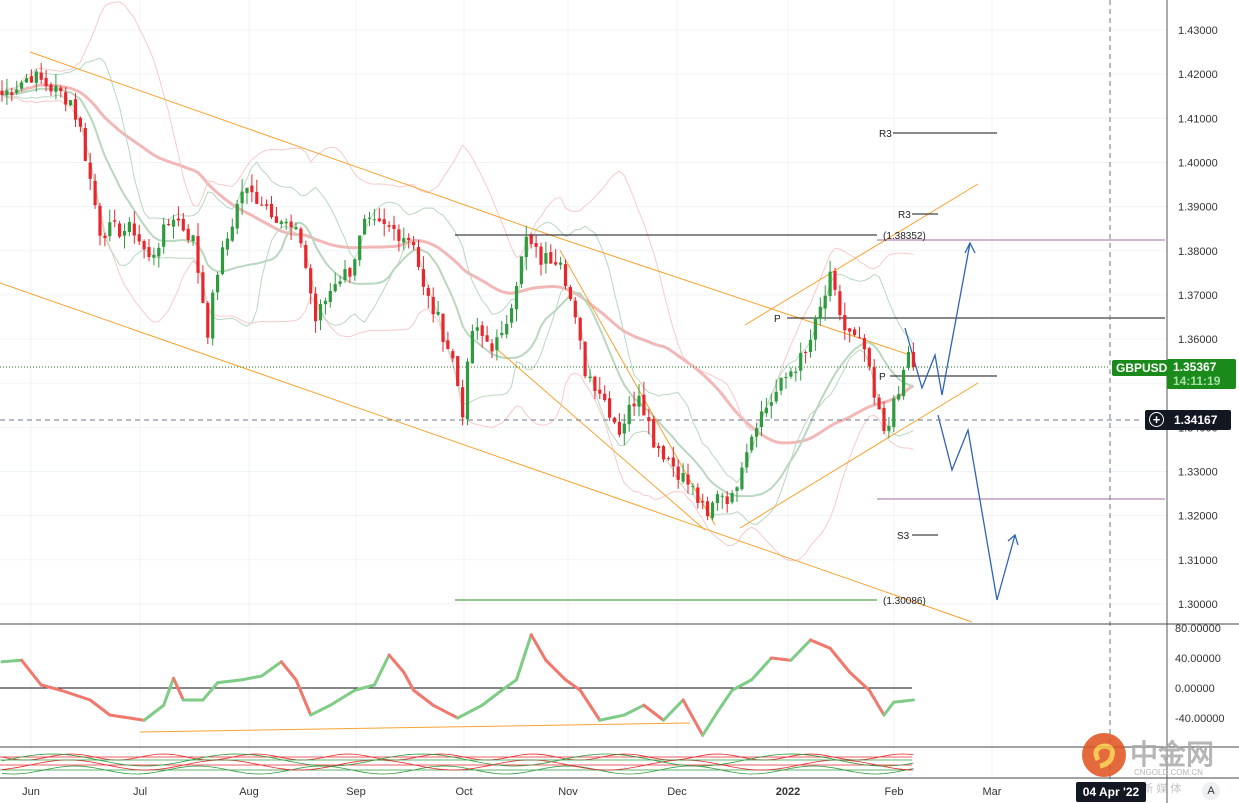 The height and width of the screenshot is (803, 1239). I want to click on price-tick: 1.33000, so click(1198, 473).